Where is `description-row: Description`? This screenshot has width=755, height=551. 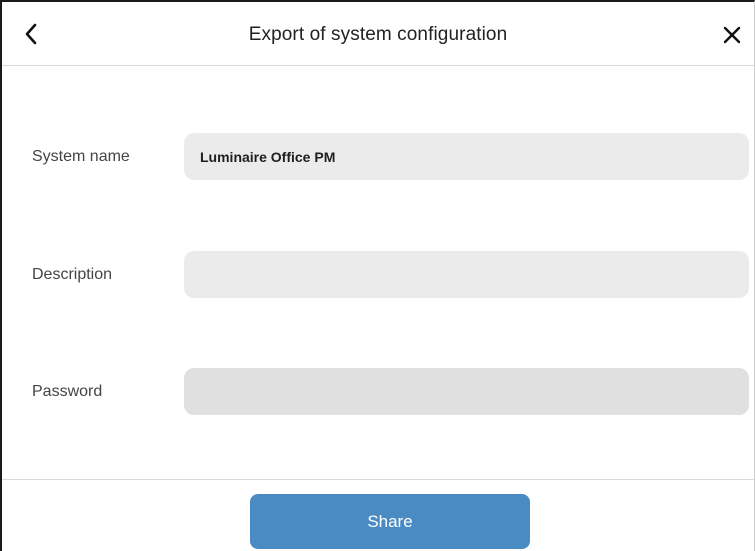
description-row: Description is located at coordinates (378, 275).